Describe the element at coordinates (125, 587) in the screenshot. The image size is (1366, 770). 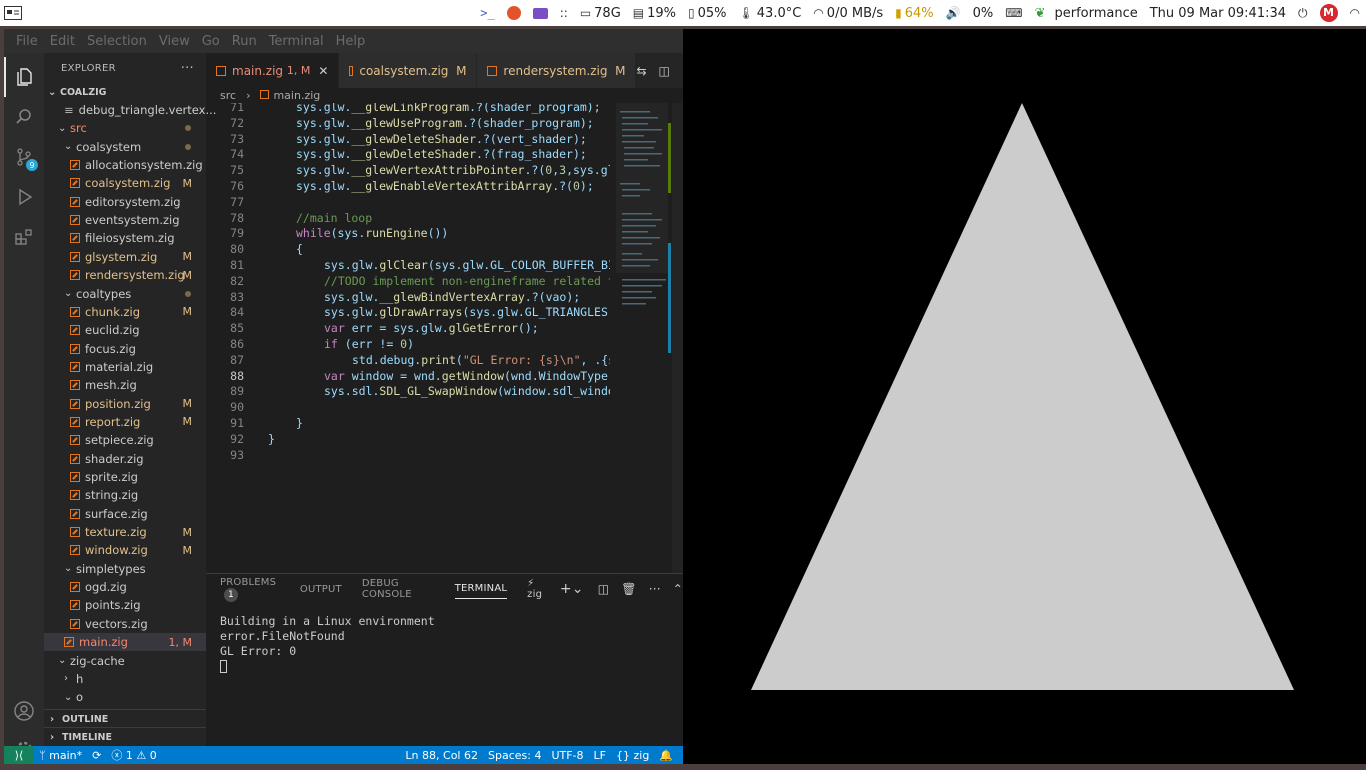
I see `tree-item: ogd.zig` at that location.